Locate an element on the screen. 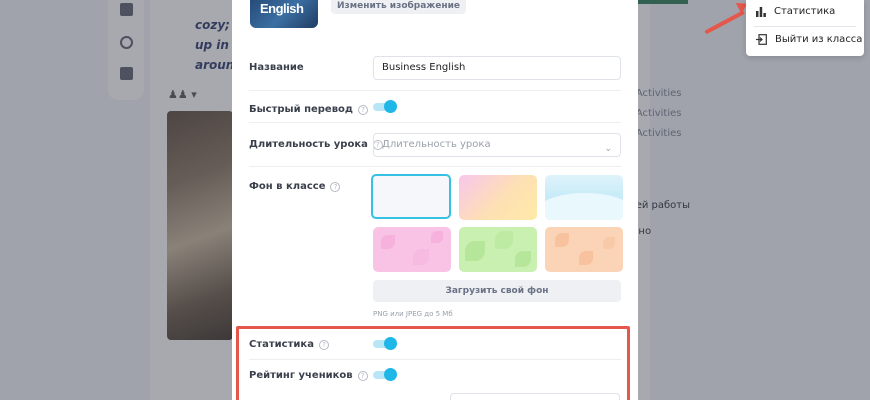  class-cover-image: English is located at coordinates (284, 14).